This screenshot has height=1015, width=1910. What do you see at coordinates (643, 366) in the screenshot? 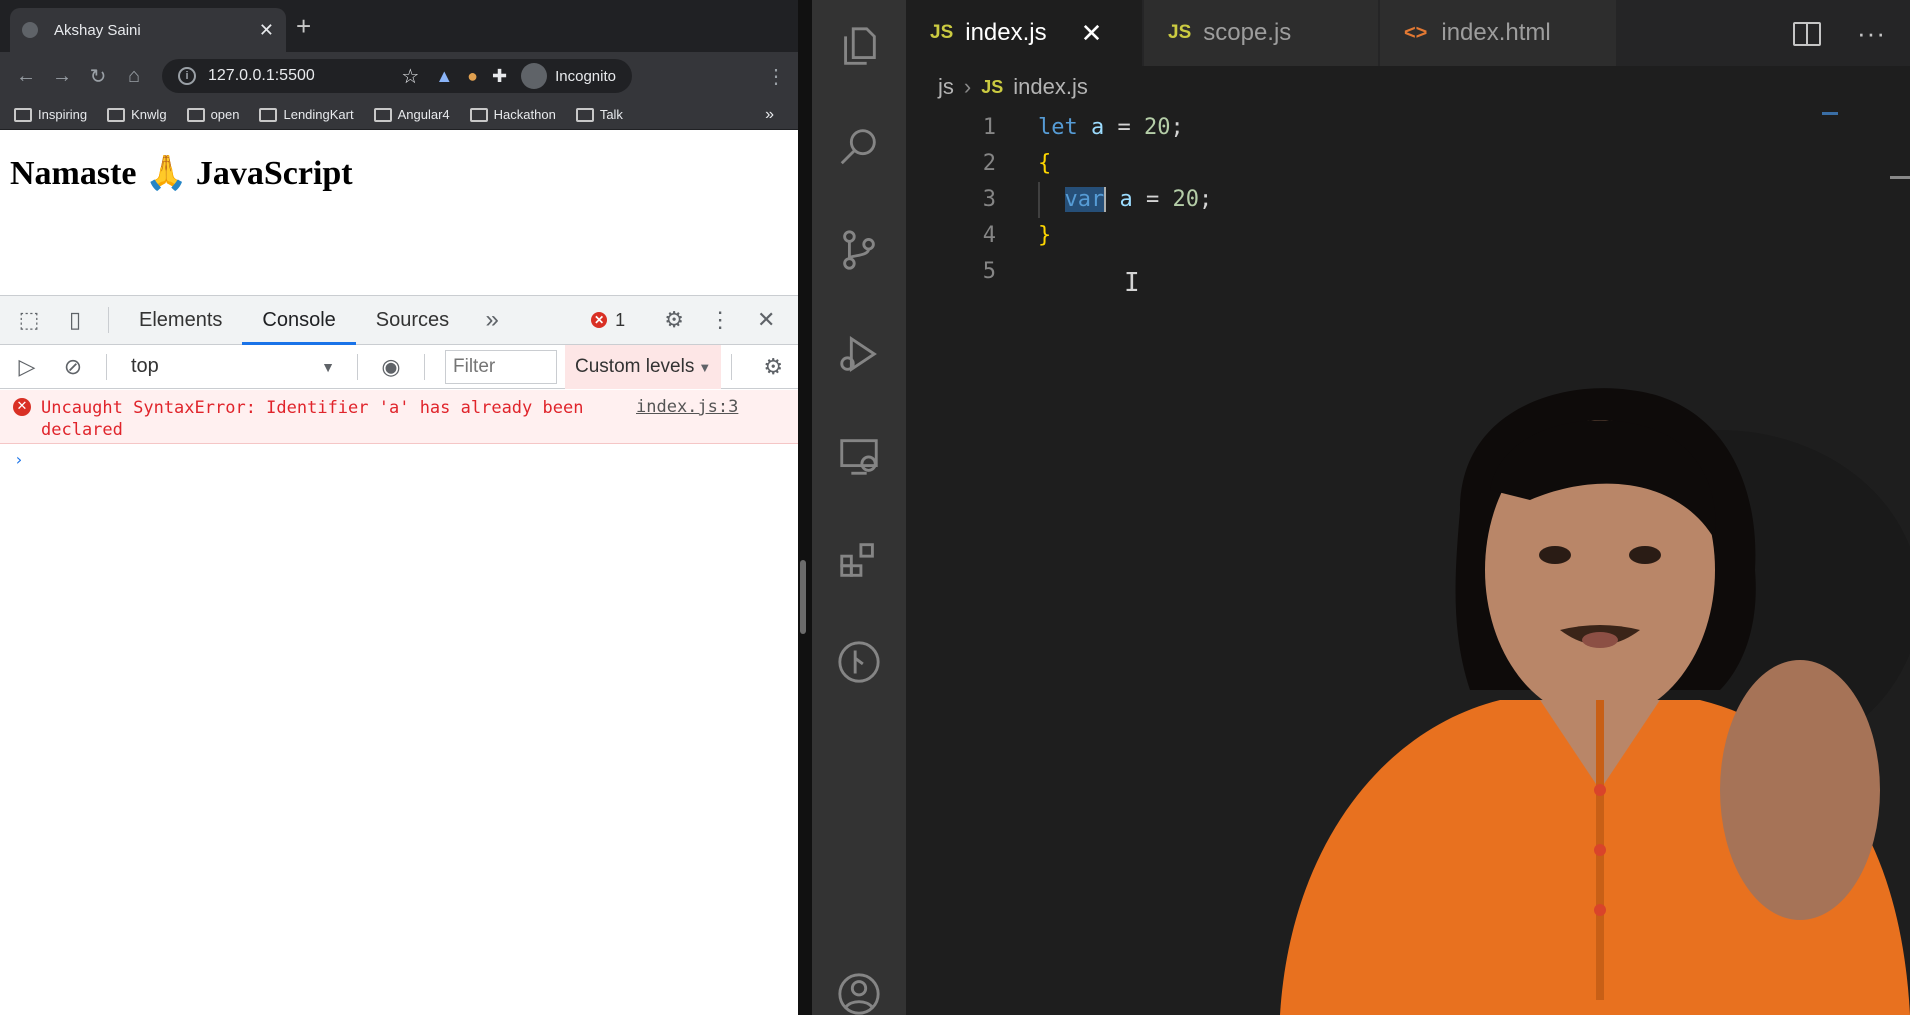
I see `log-levels-dropdown: Custom levels ▼` at bounding box center [643, 366].